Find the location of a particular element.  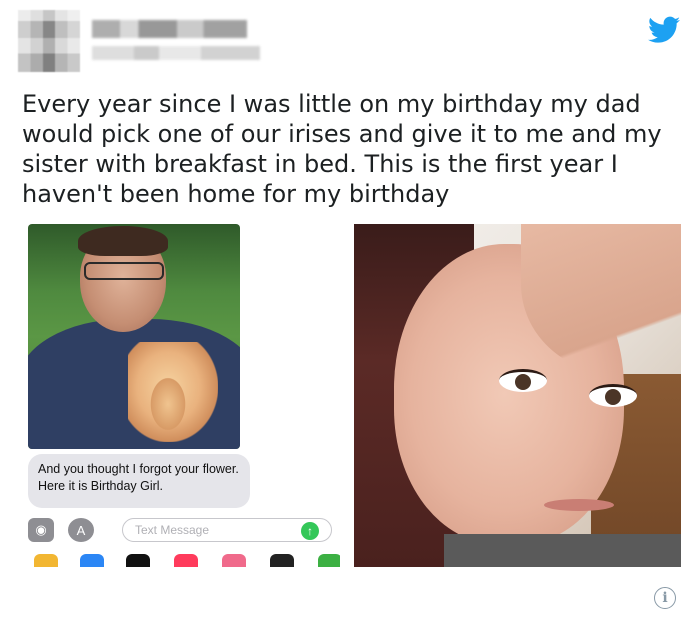

compose-bar: ◉ A Text Message ↑ is located at coordinates (184, 531).